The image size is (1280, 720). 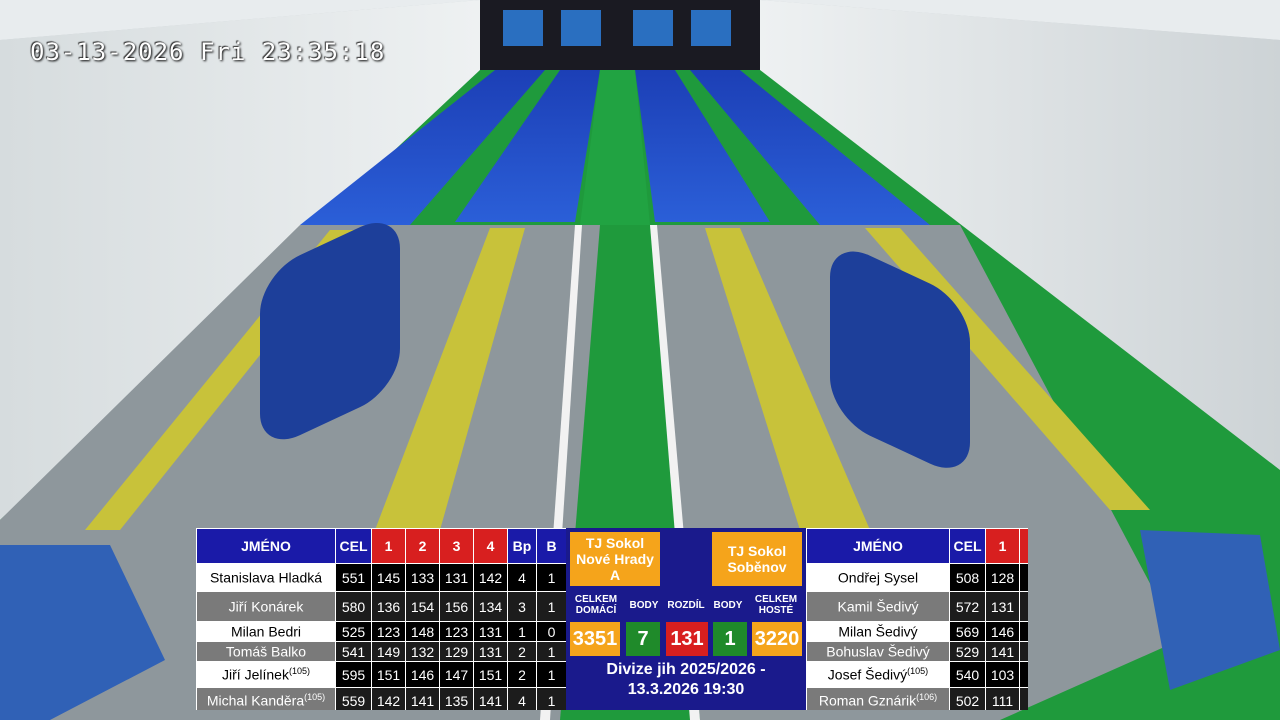 I want to click on player-name-text: Jiří Jelínek, so click(x=255, y=674).